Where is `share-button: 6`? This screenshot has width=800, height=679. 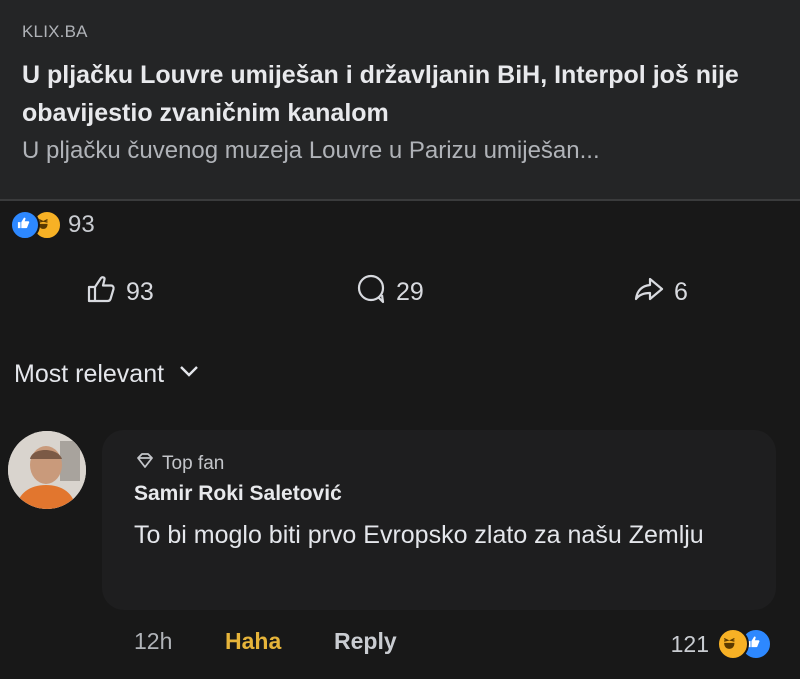
share-button: 6 is located at coordinates (660, 292).